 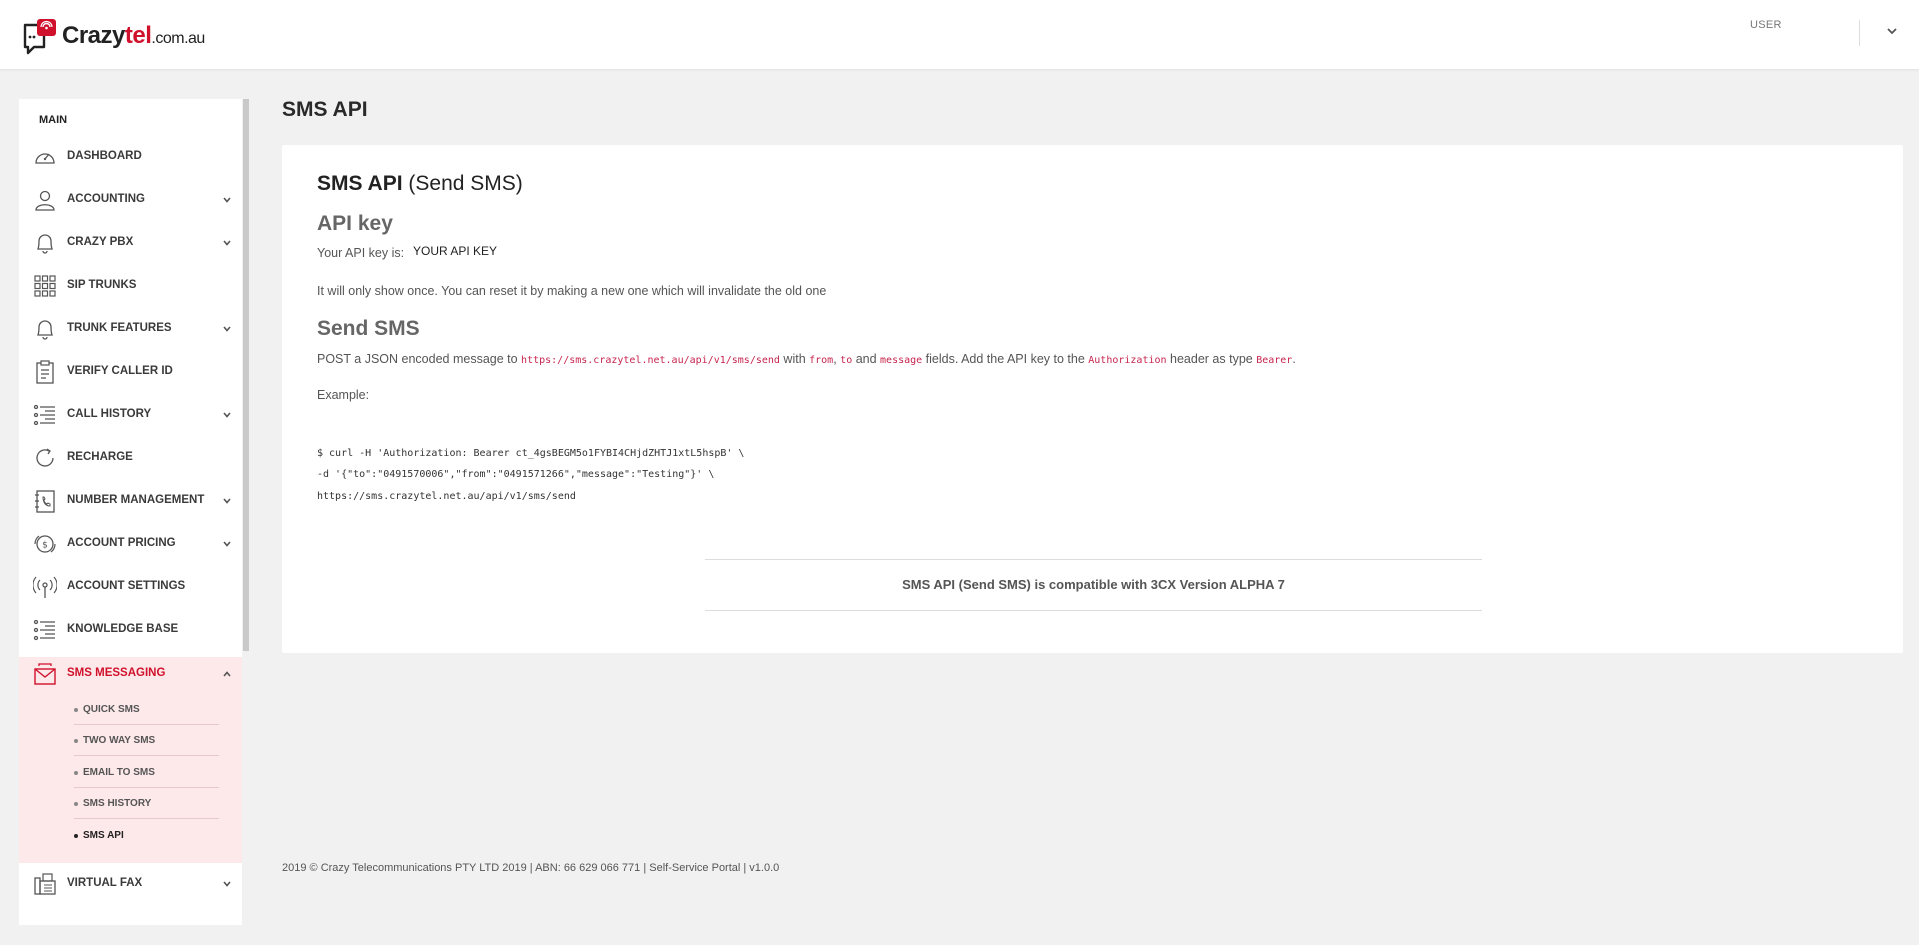 I want to click on page-title: SMS API, so click(x=325, y=109).